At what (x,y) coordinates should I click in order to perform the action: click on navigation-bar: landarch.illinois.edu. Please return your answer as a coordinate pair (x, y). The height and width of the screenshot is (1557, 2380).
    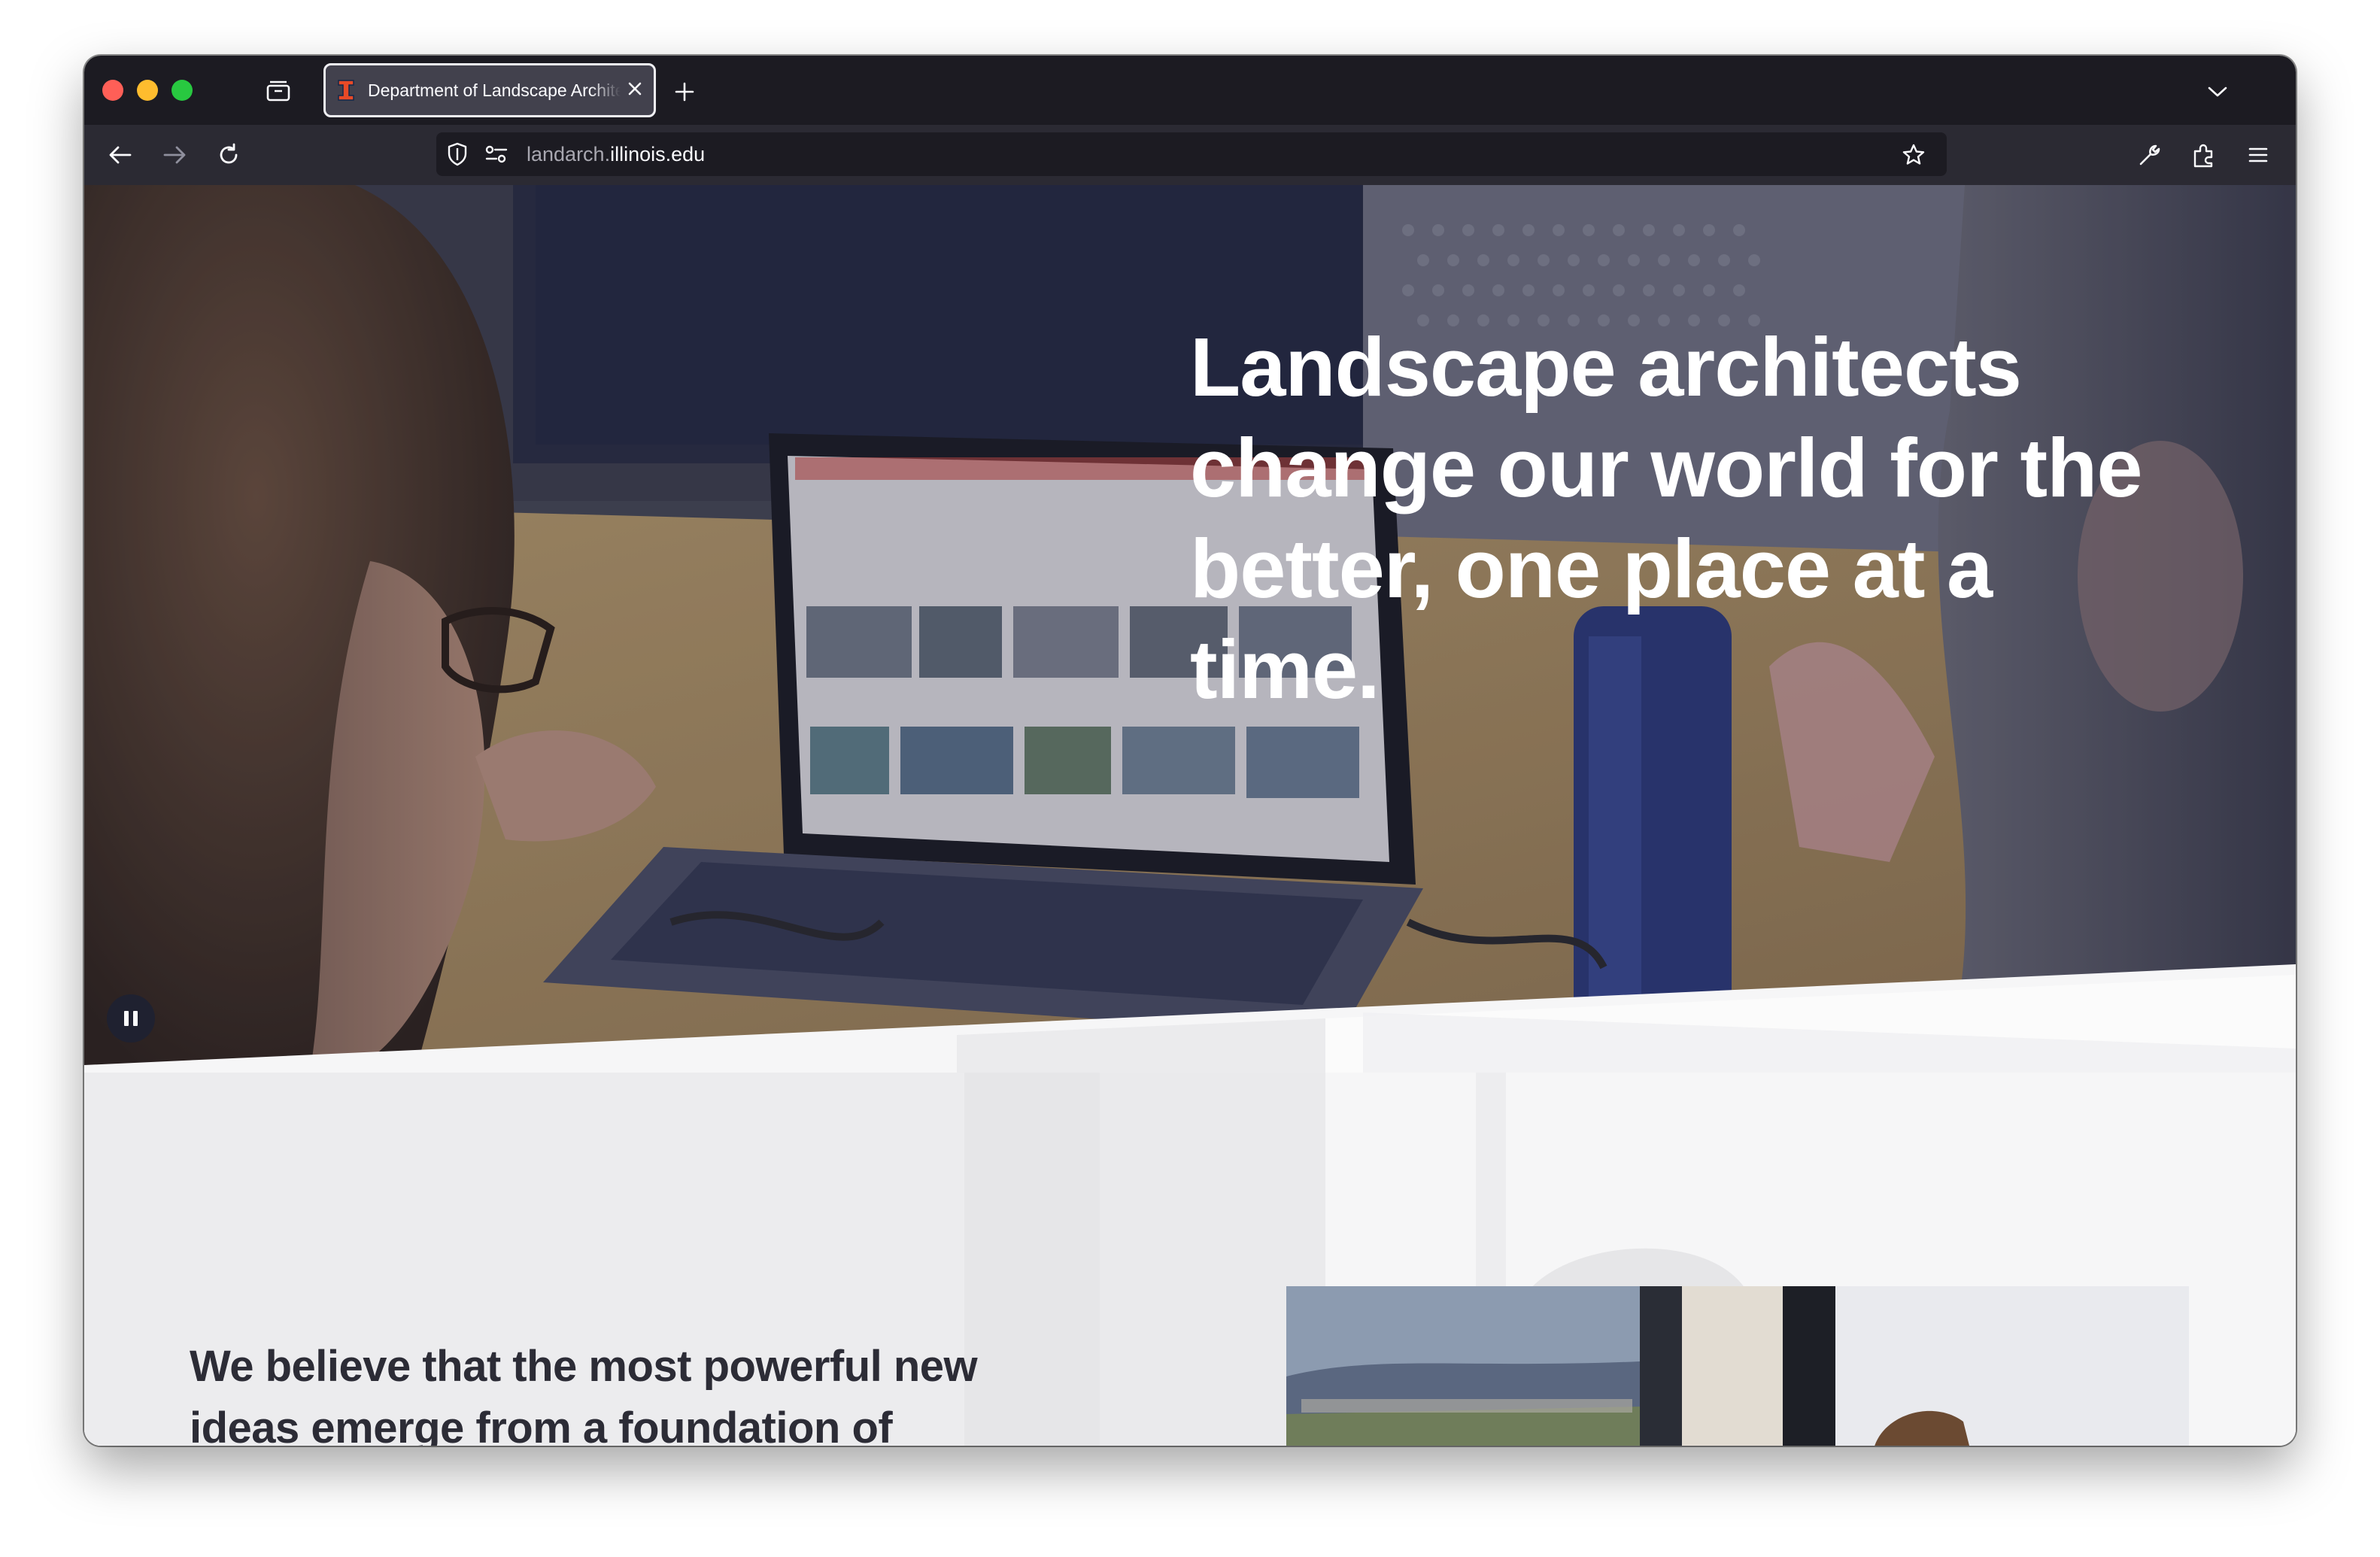
    Looking at the image, I should click on (1190, 155).